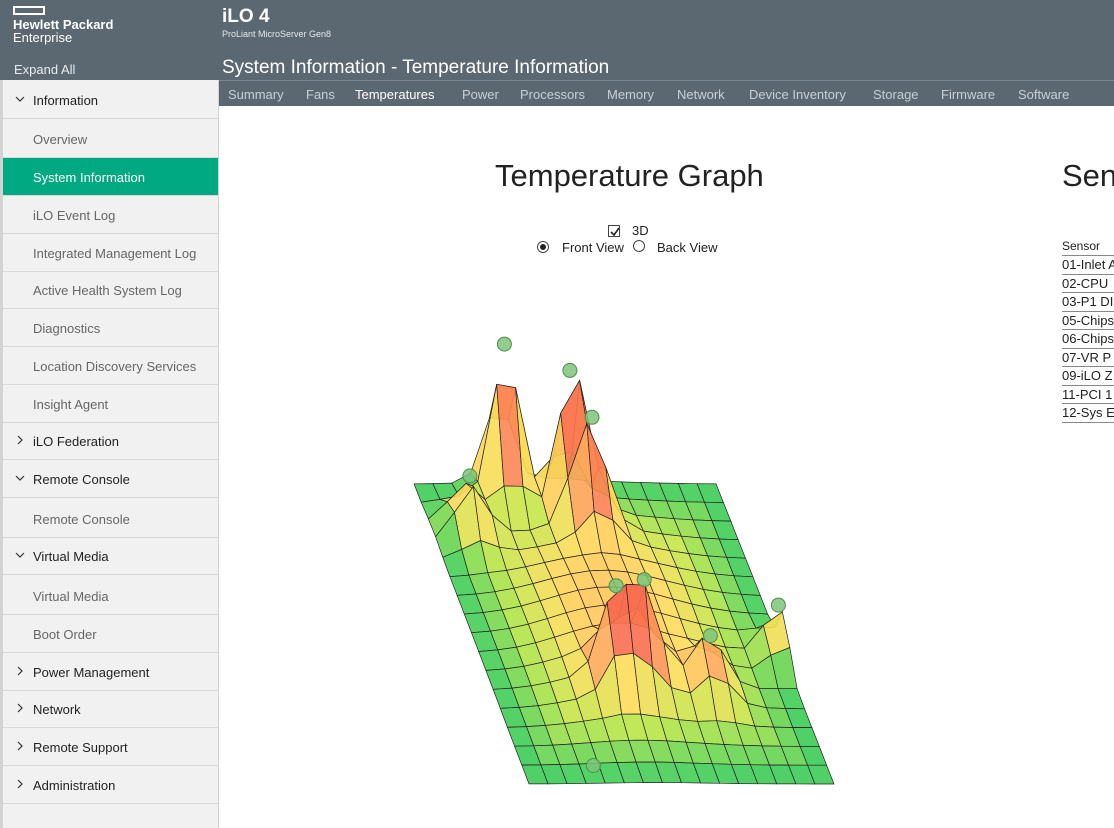 The height and width of the screenshot is (828, 1114). I want to click on sidebar-item-label: iLO Federation, so click(76, 441).